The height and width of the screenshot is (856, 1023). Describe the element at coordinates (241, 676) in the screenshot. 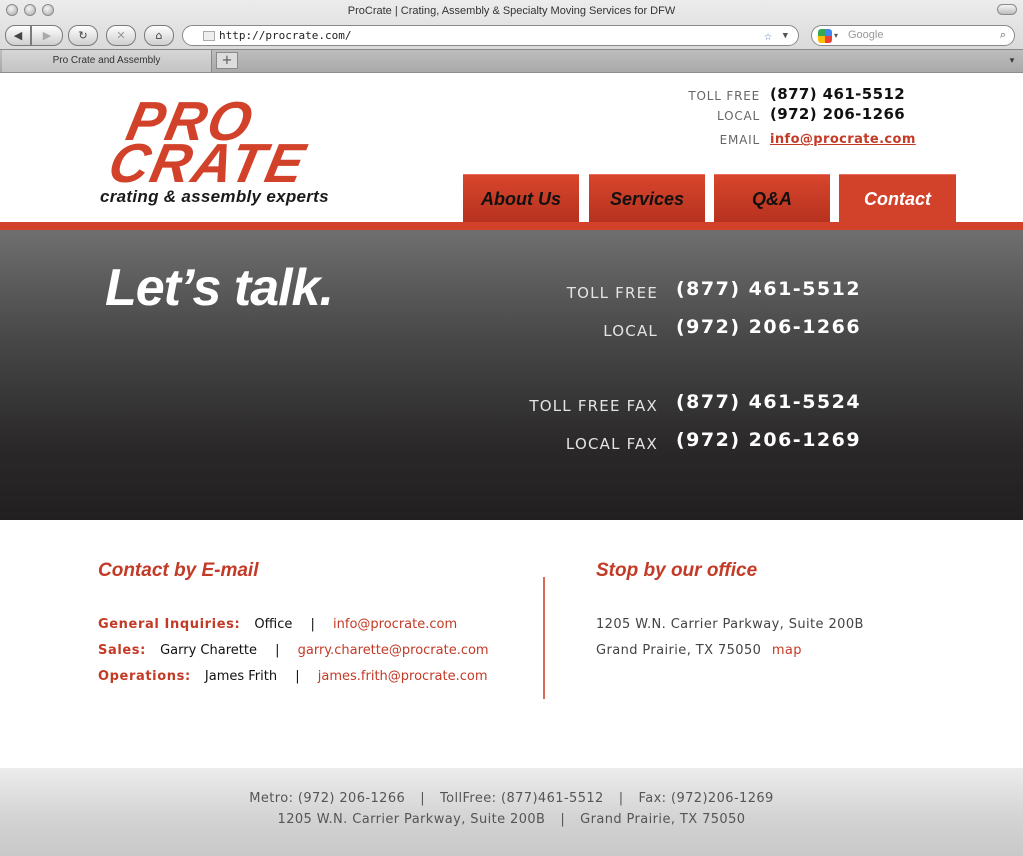

I see `email-row-person: James Frith` at that location.